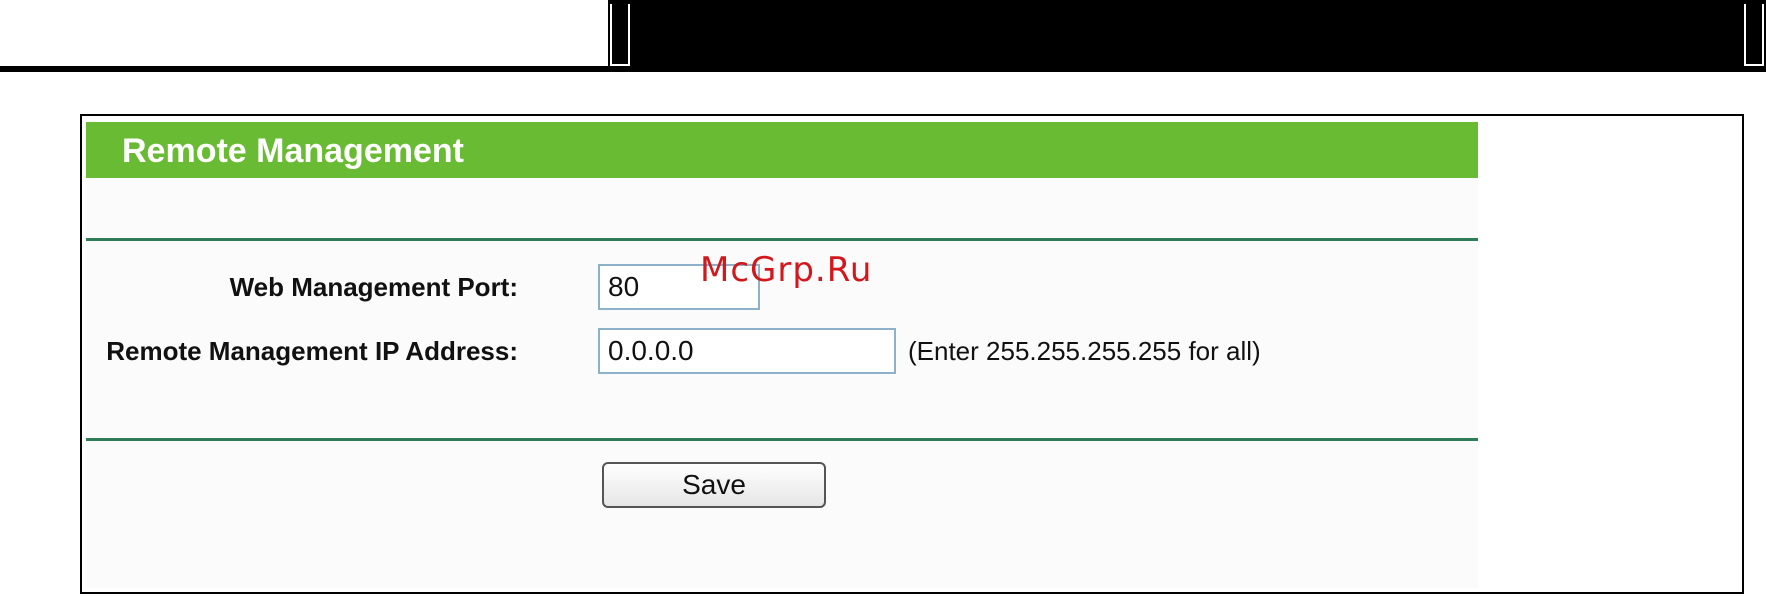 Image resolution: width=1766 pixels, height=596 pixels. I want to click on divider-top, so click(782, 239).